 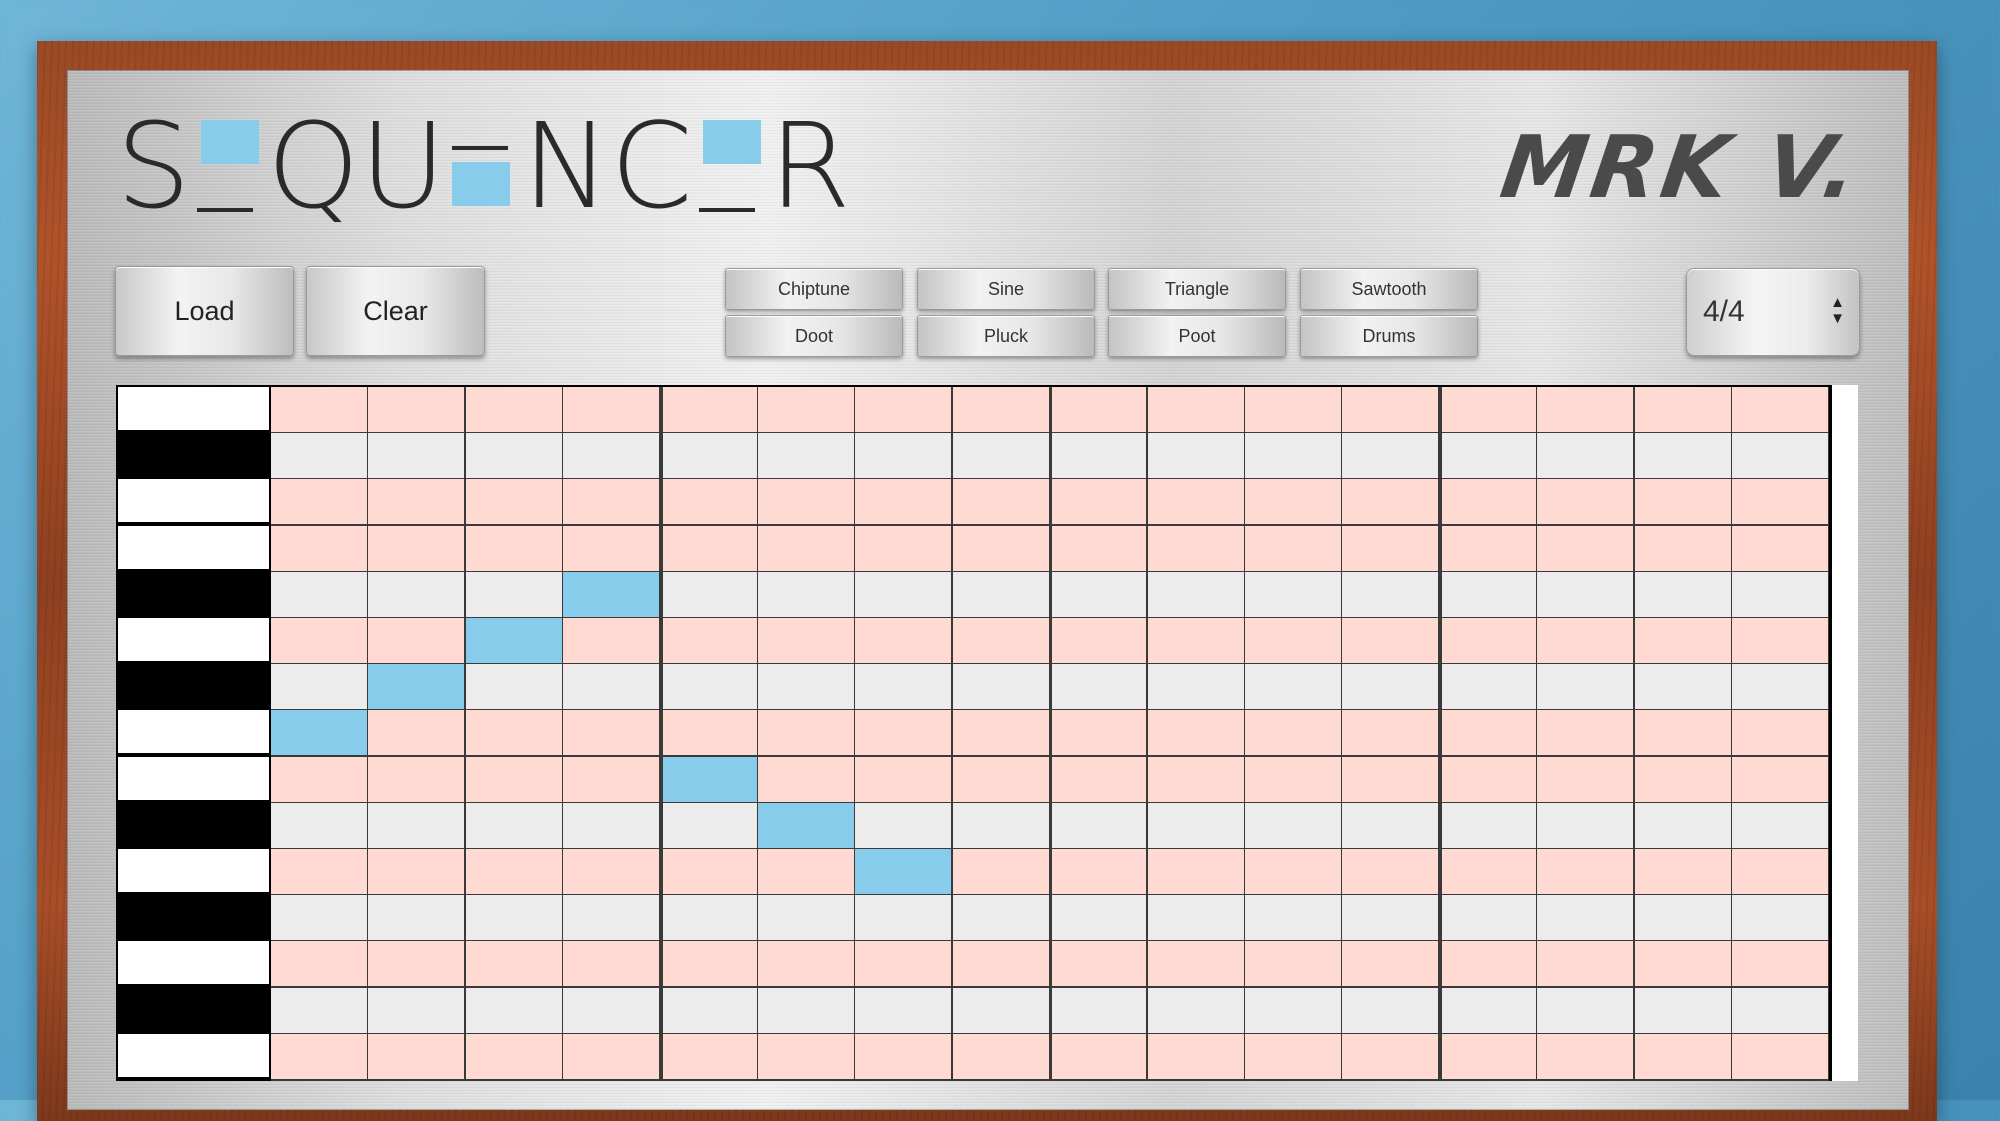 What do you see at coordinates (1844, 733) in the screenshot?
I see `grid-scrollbar` at bounding box center [1844, 733].